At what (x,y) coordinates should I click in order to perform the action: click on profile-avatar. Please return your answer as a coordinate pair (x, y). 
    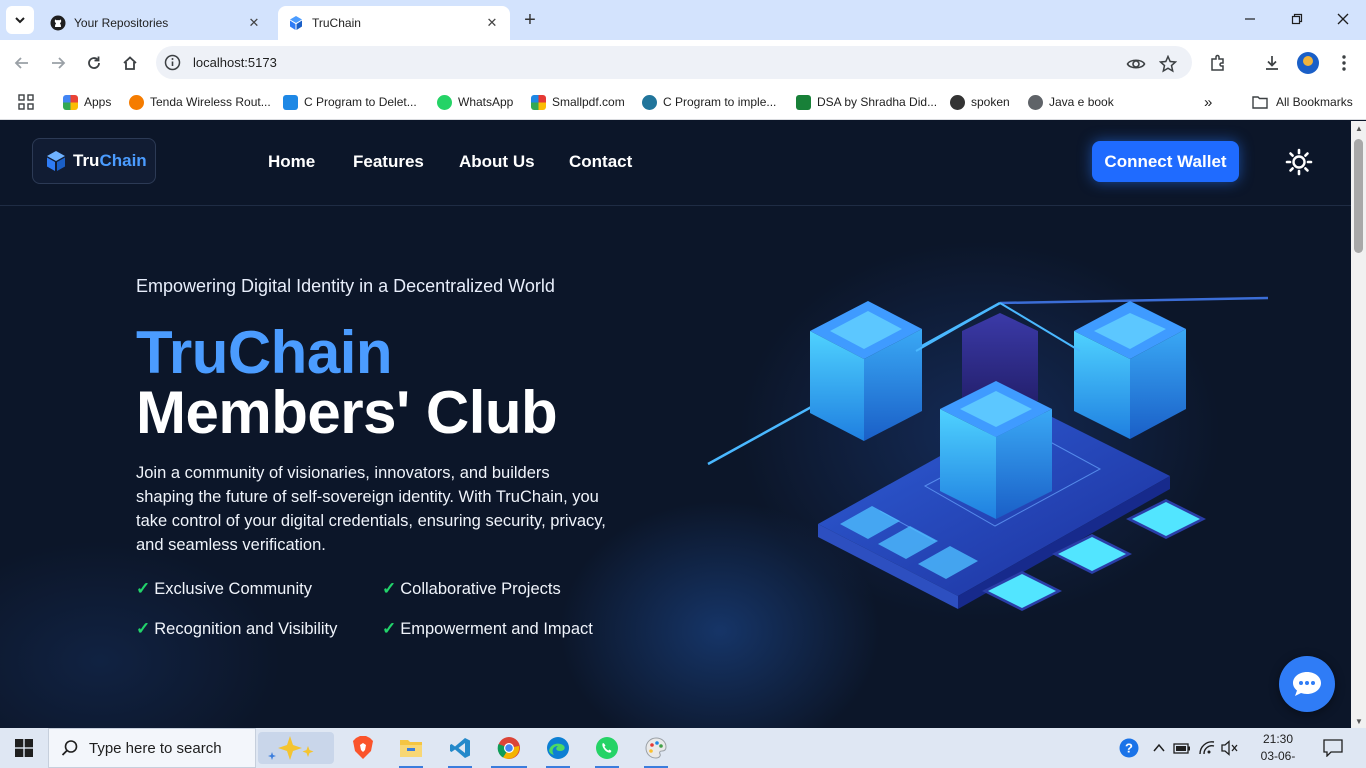
    Looking at the image, I should click on (1308, 63).